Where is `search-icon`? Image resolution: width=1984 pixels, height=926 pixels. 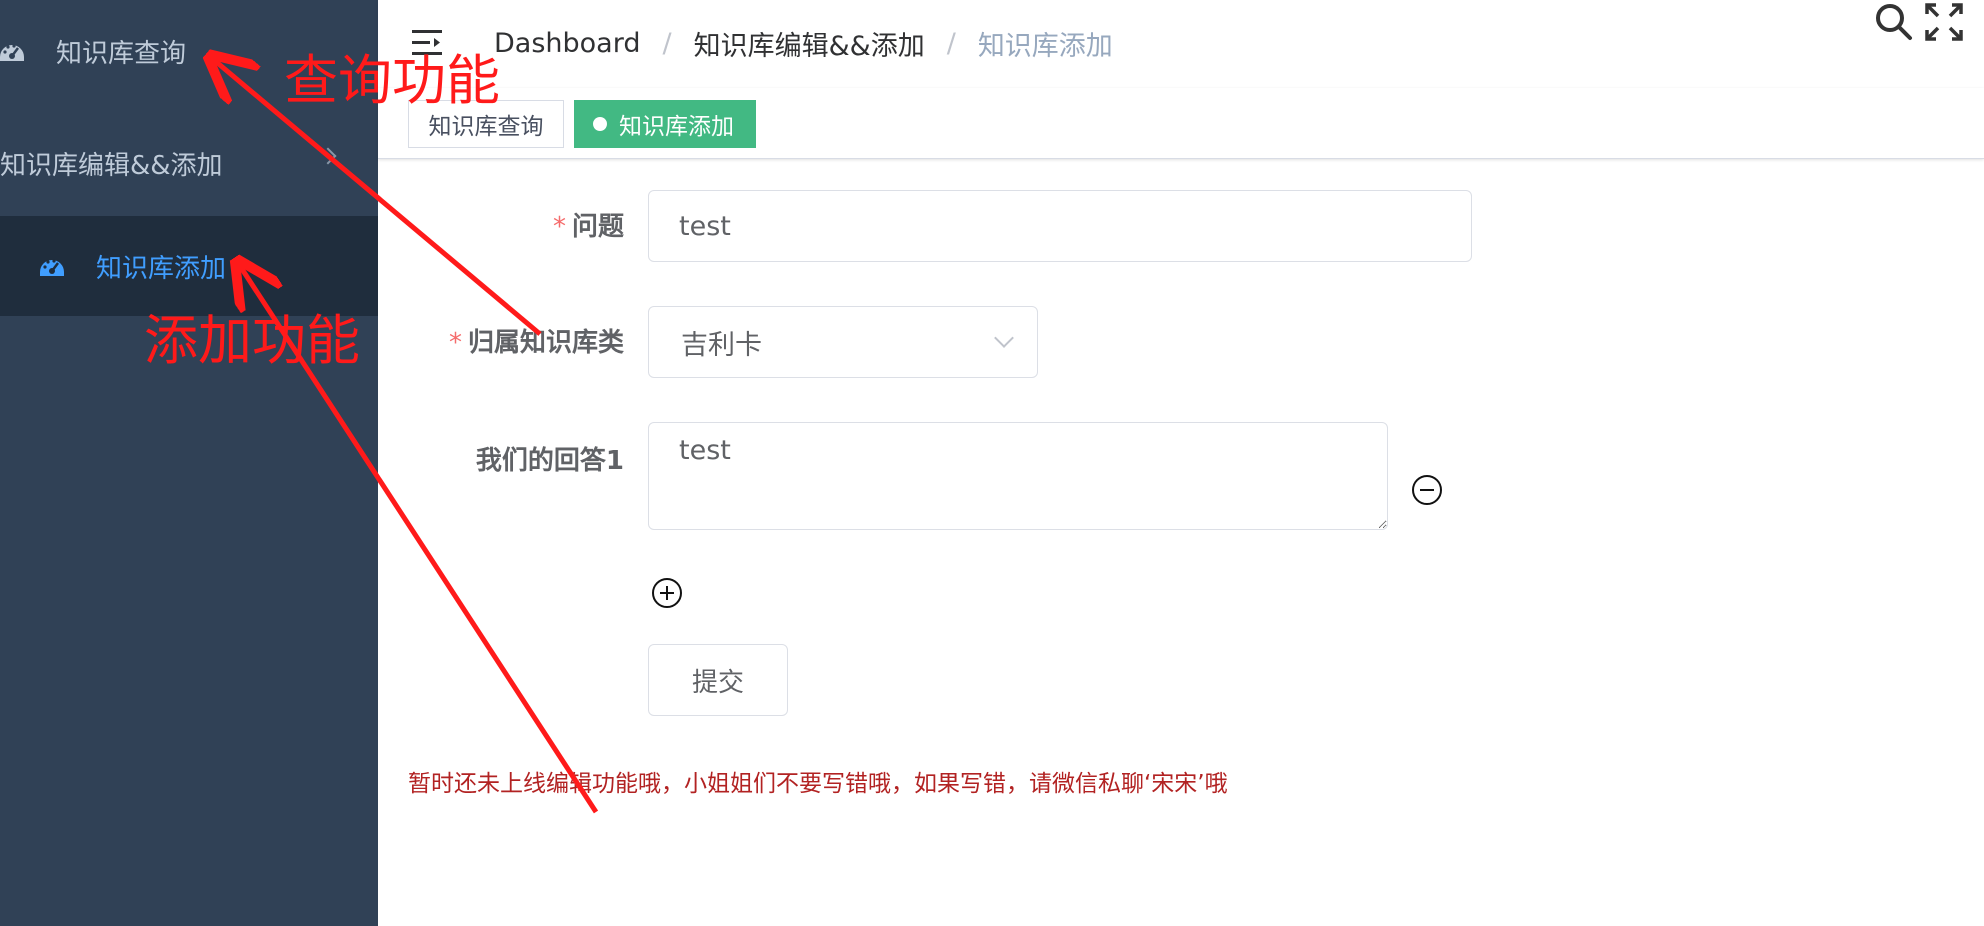 search-icon is located at coordinates (1894, 22).